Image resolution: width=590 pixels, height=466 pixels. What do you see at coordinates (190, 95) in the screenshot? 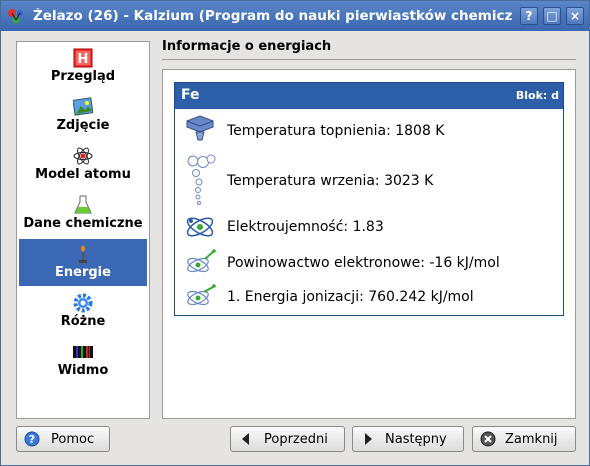
I see `element-symbol: Fe` at bounding box center [190, 95].